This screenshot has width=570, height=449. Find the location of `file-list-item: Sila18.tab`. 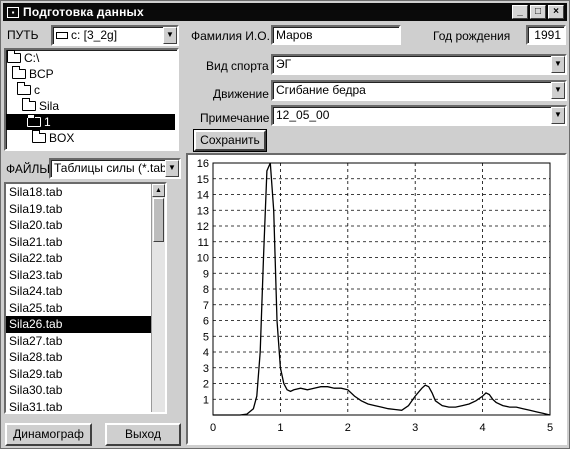

file-list-item: Sila18.tab is located at coordinates (85, 192).